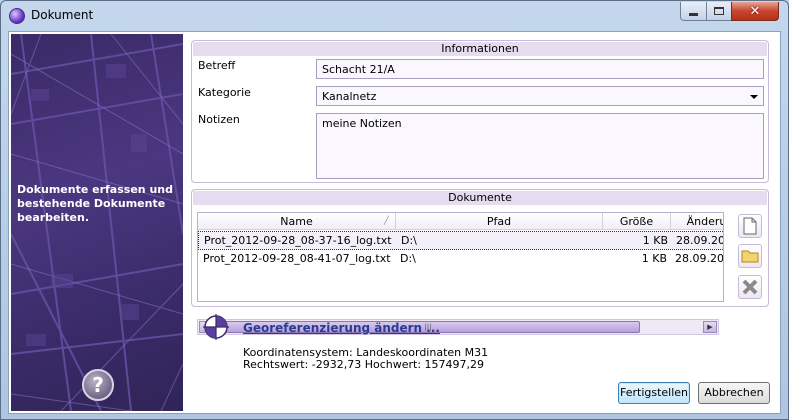 The image size is (789, 420). Describe the element at coordinates (62, 15) in the screenshot. I see `window-title: Dokument` at that location.